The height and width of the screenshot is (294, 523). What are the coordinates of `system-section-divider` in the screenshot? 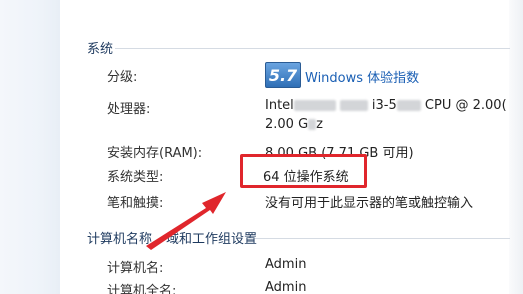 It's located at (312, 48).